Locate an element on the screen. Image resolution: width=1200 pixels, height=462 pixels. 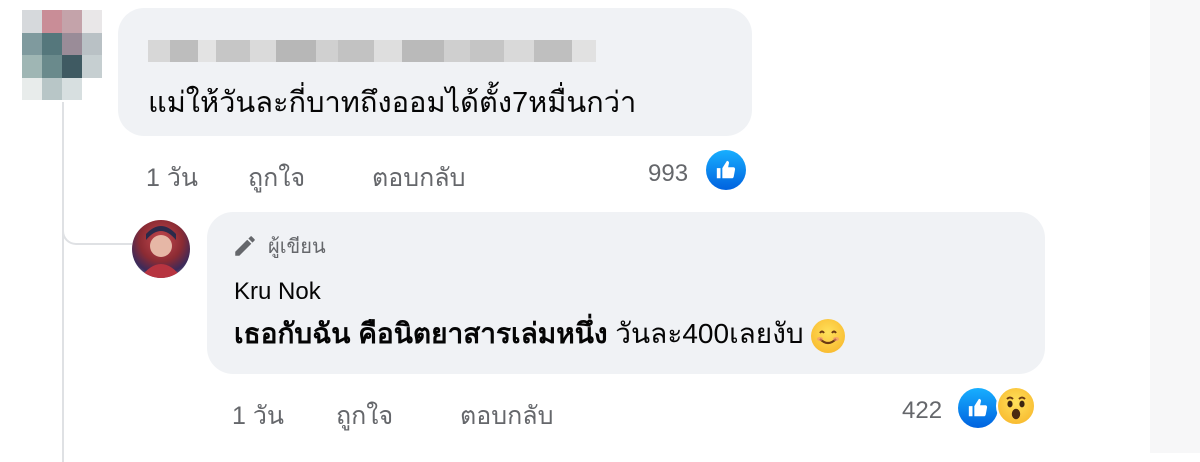
reply-actions: 1 วัน ถูกใจ ตอบกลับ is located at coordinates (450, 413).